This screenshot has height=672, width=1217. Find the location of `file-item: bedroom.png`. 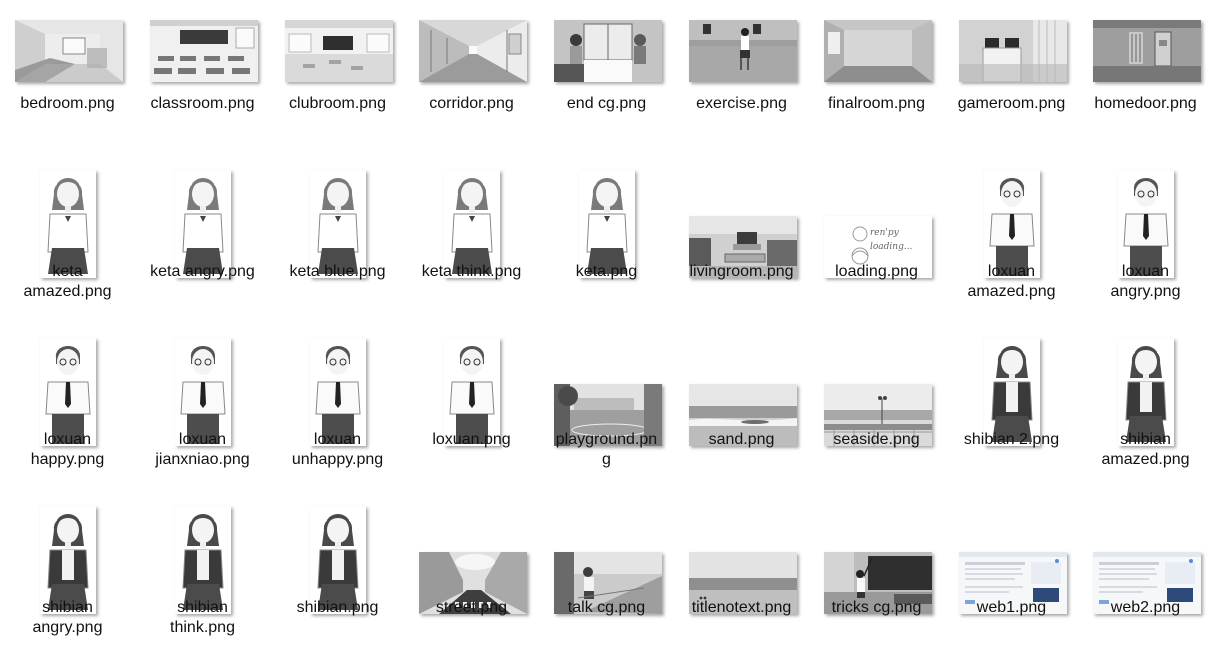

file-item: bedroom.png is located at coordinates (67, 84).